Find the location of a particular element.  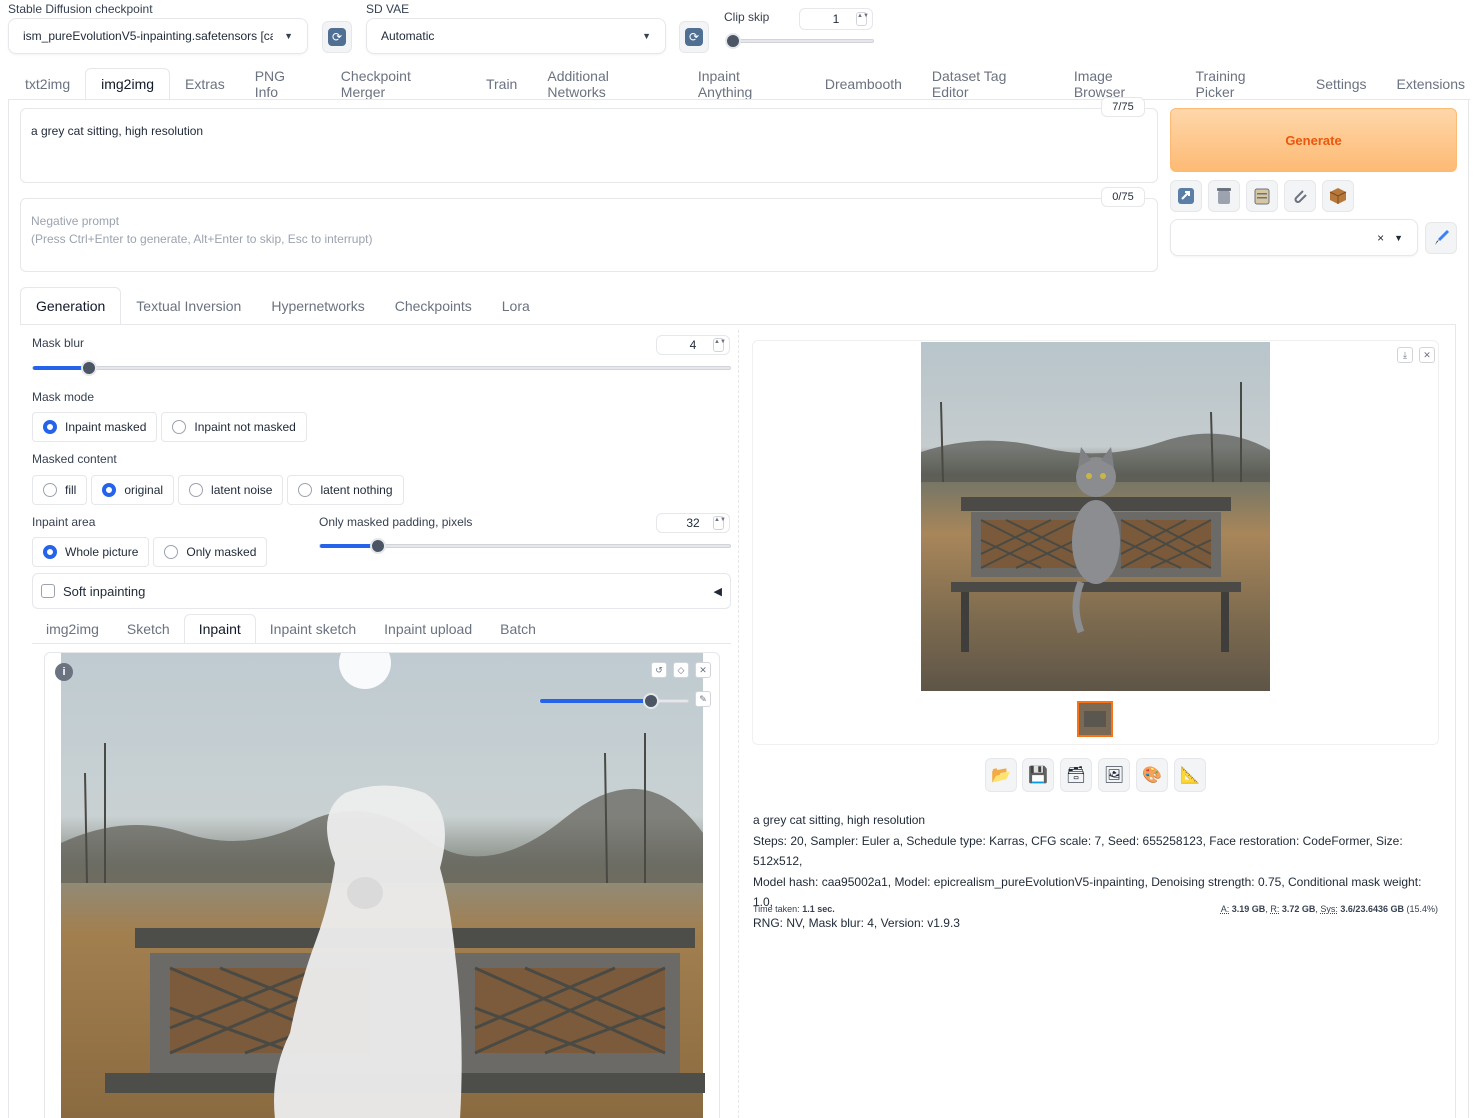

extra-networks-button is located at coordinates (1338, 196).